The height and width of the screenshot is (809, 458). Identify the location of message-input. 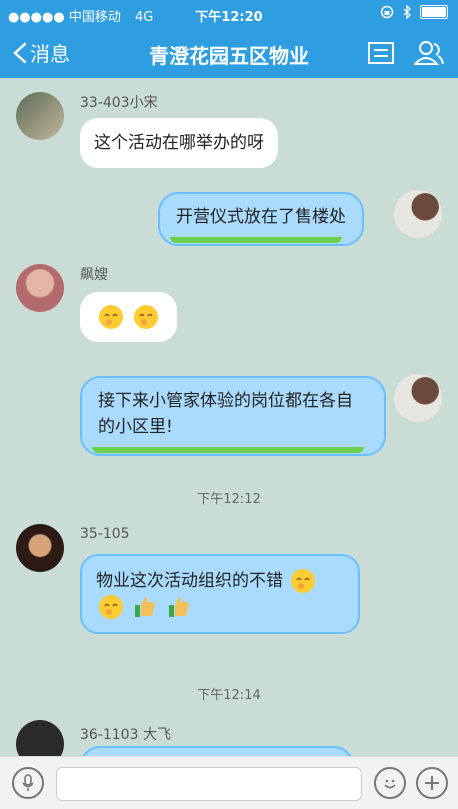
(209, 784).